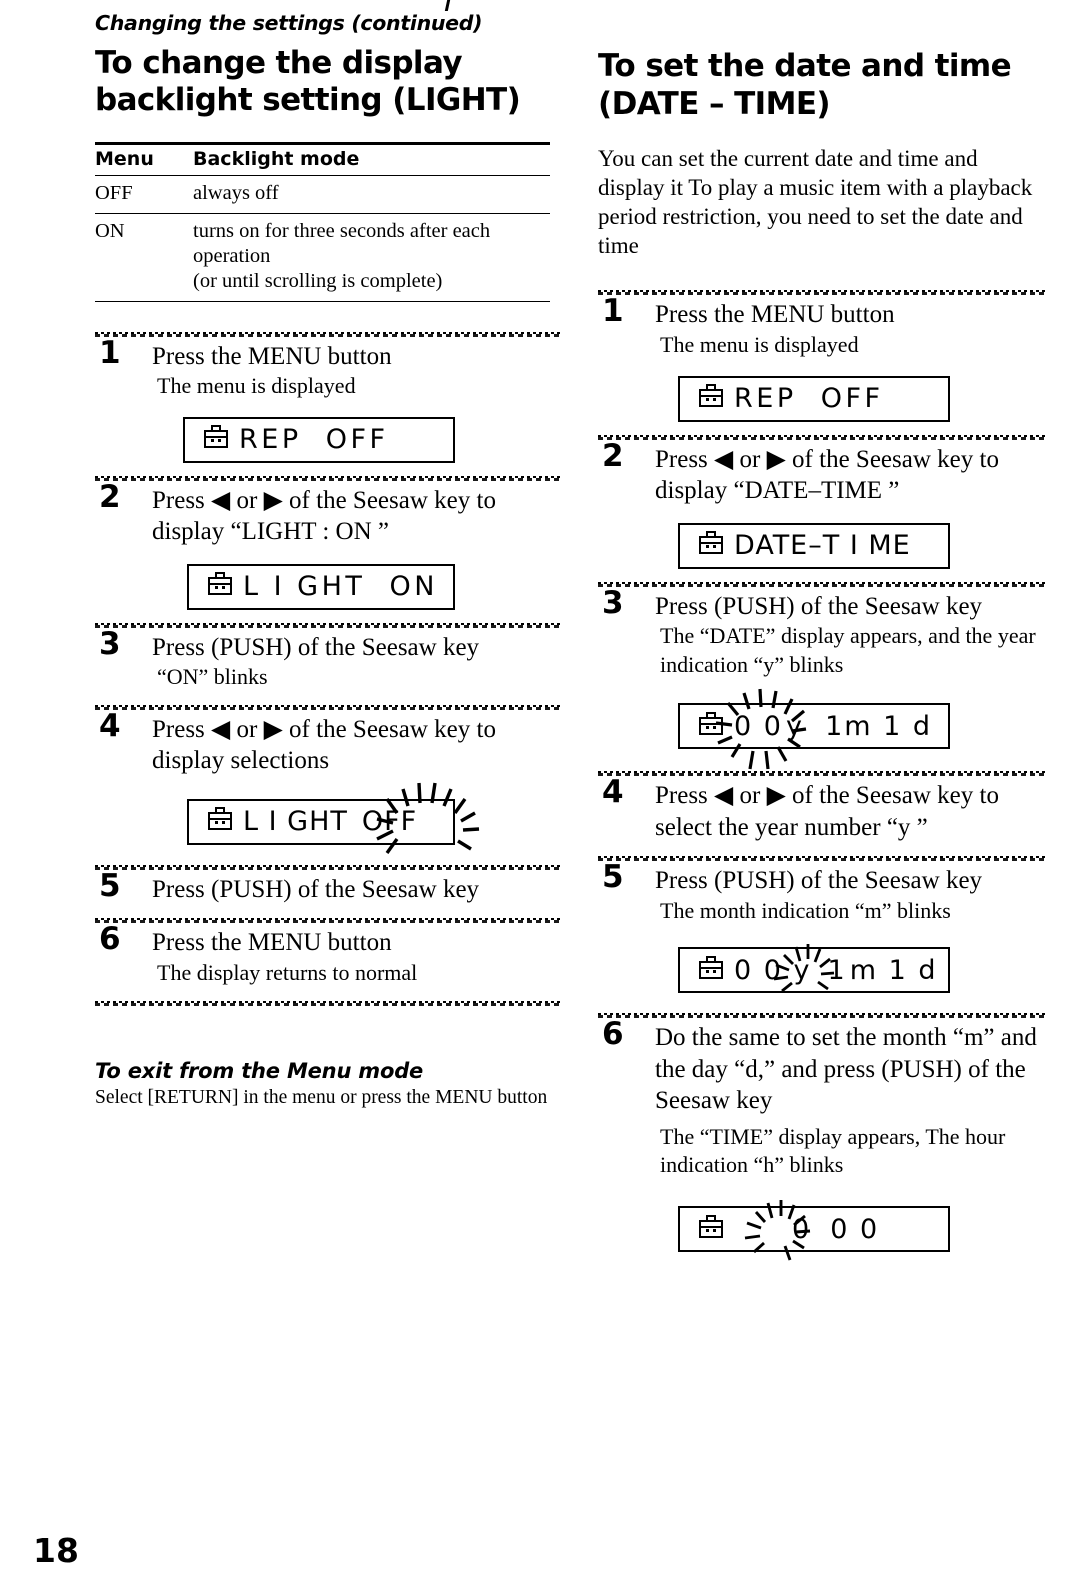 The height and width of the screenshot is (1592, 1080). I want to click on table-header-row: Menu Backlight mode, so click(322, 159).